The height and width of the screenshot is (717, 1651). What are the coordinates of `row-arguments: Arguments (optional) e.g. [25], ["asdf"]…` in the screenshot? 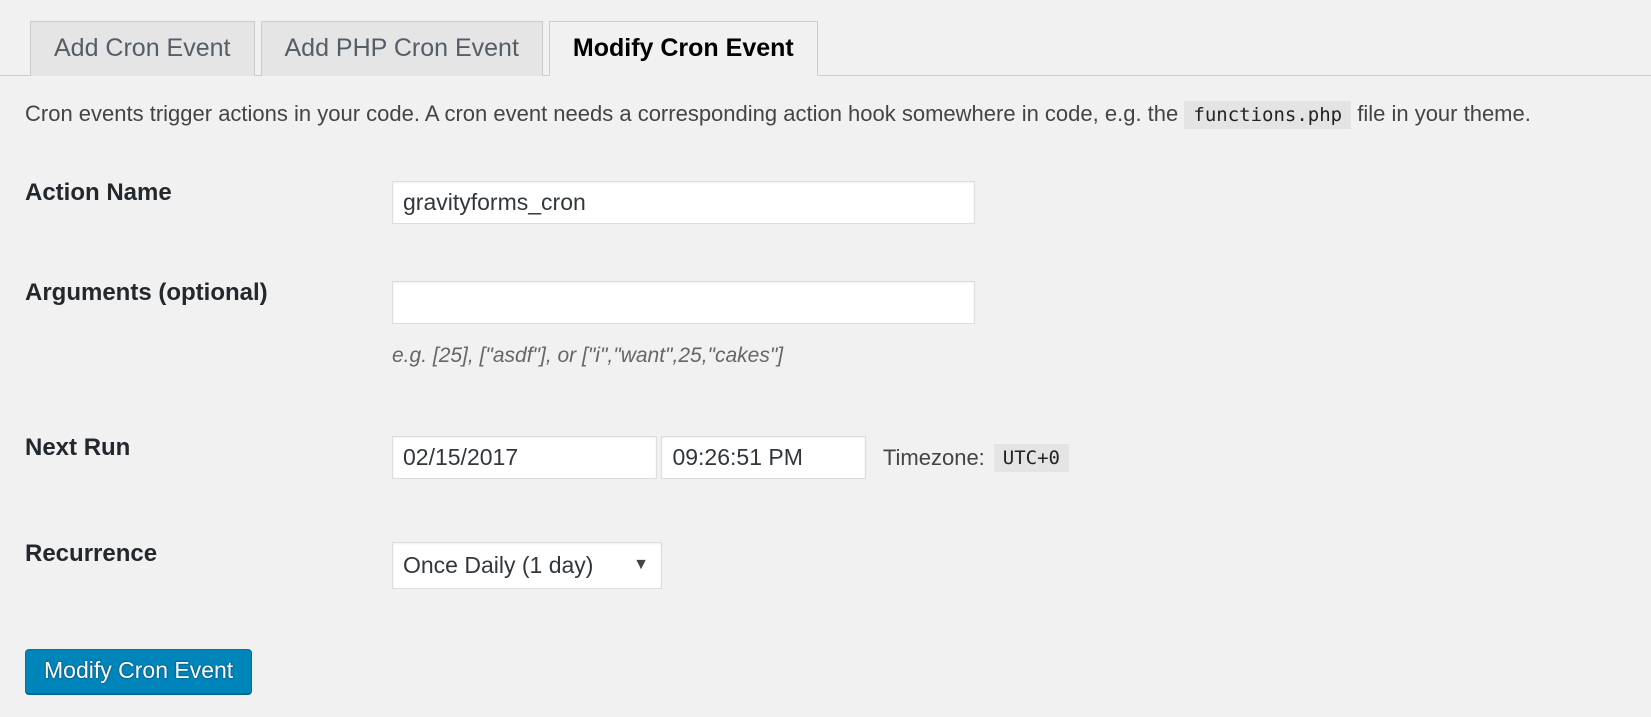 It's located at (825, 324).